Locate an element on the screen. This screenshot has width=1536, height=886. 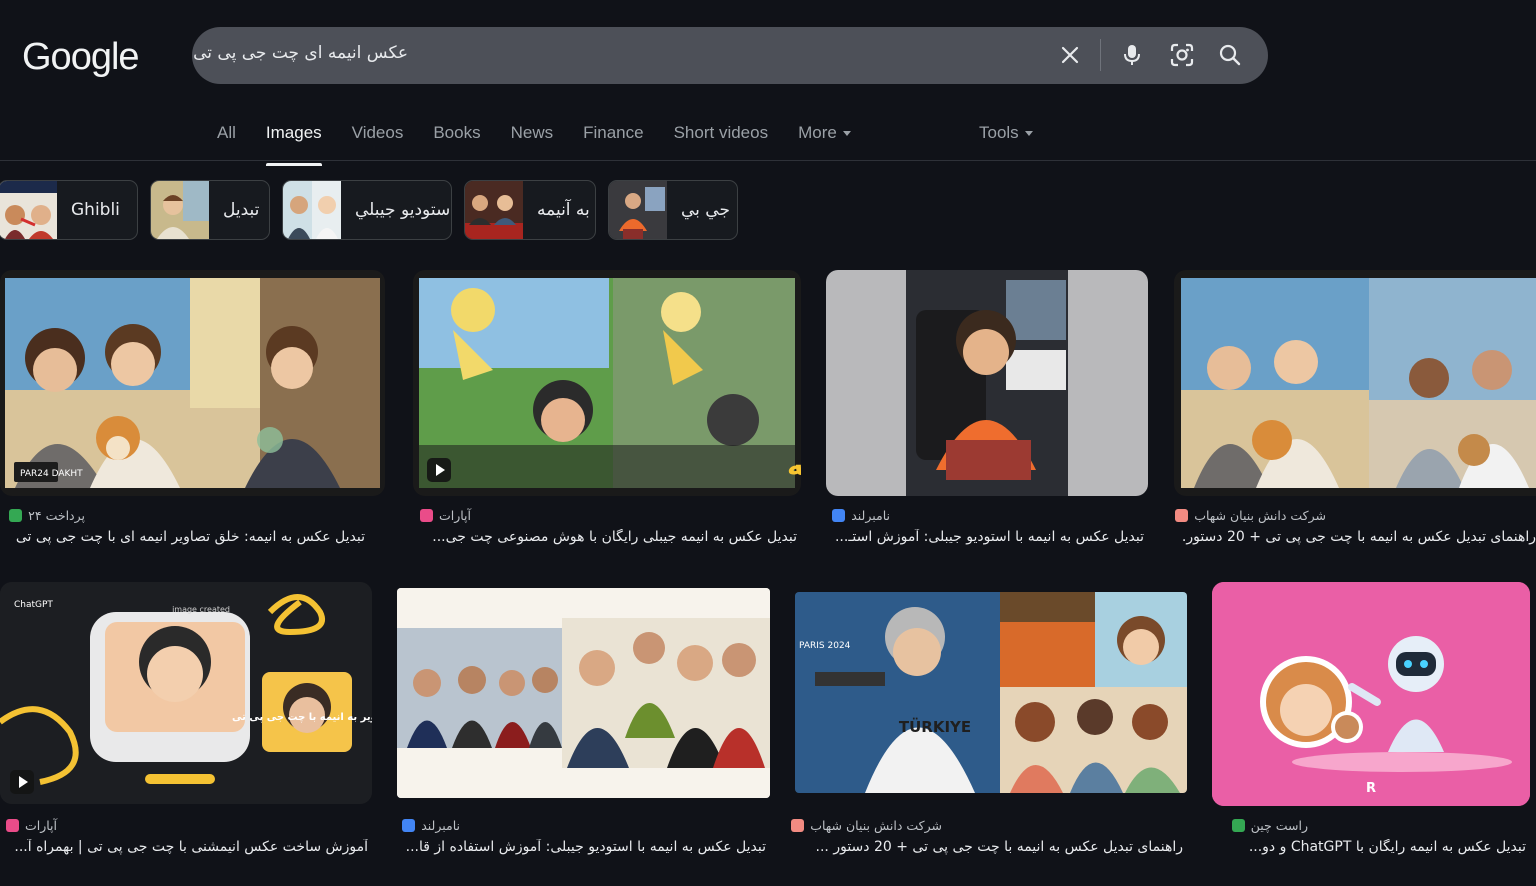
search-icon is located at coordinates (1230, 55).